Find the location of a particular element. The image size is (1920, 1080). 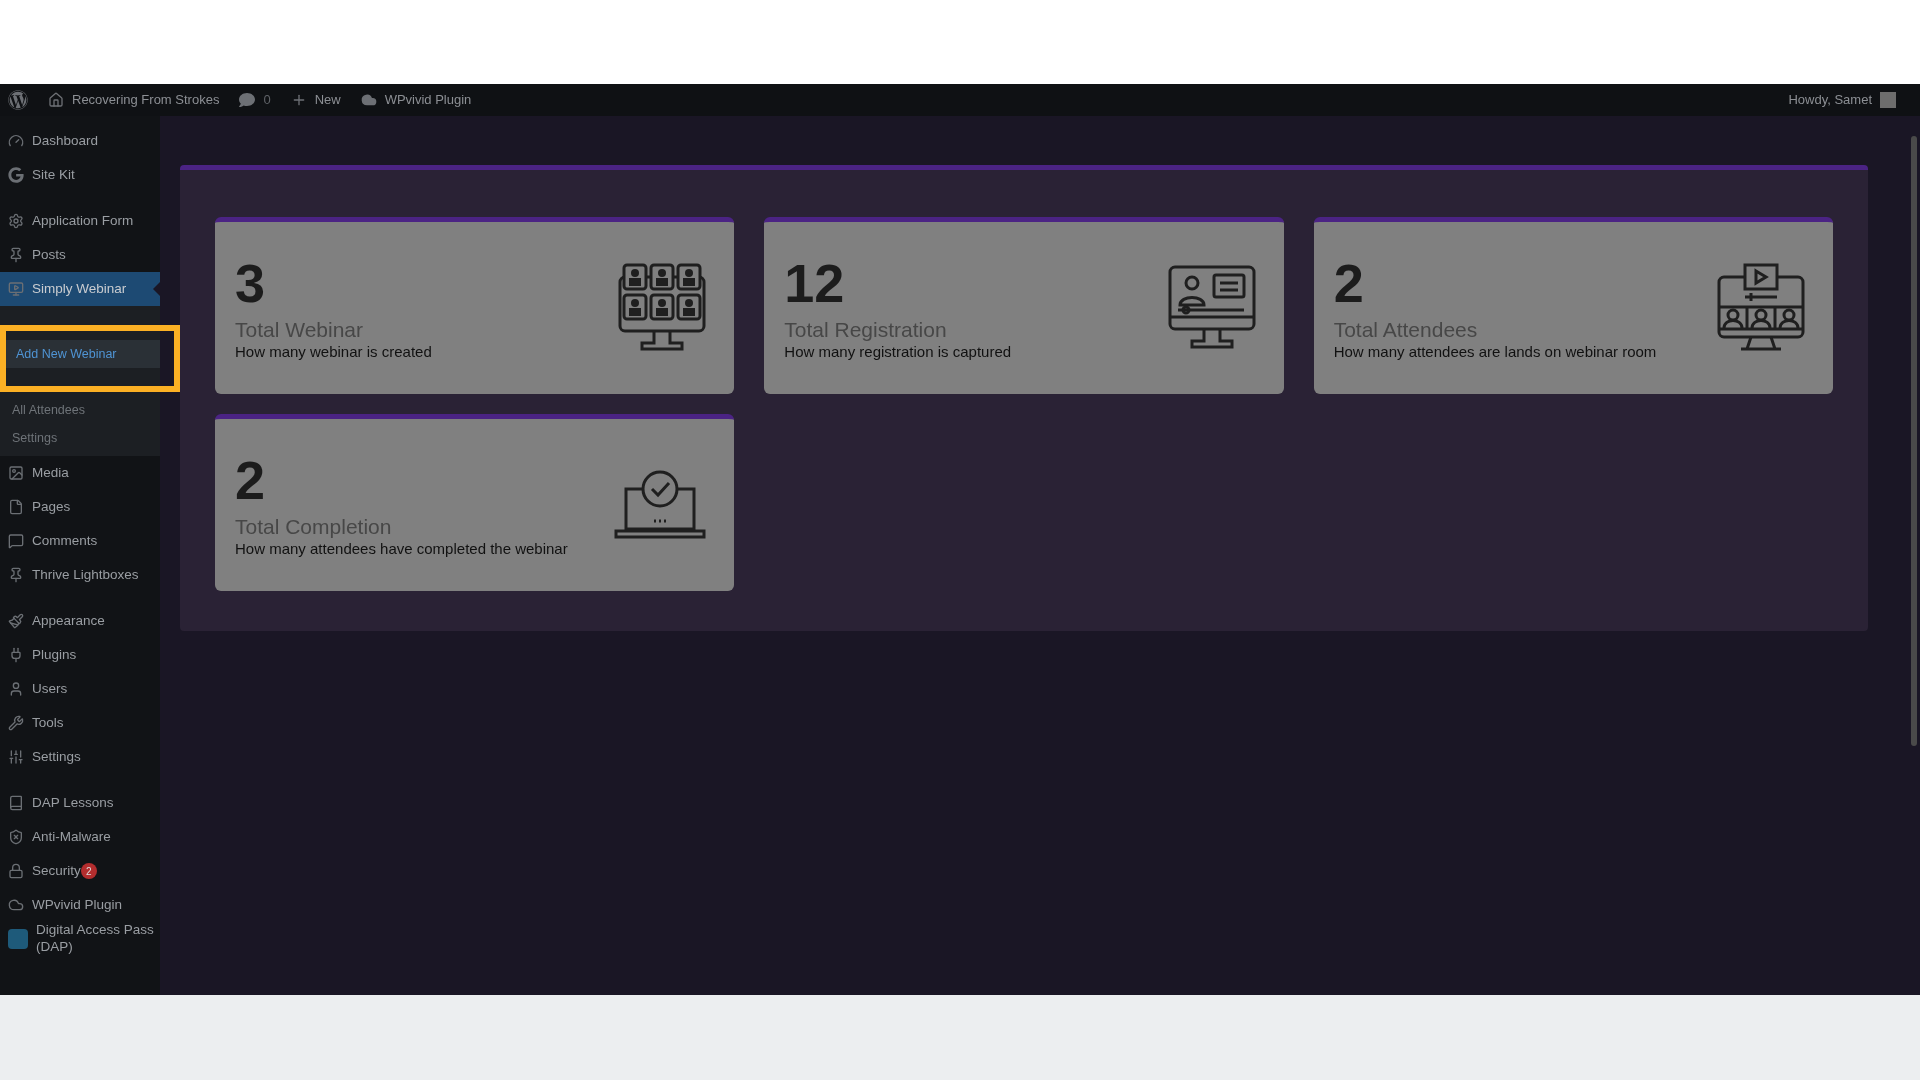

paintbrush-icon is located at coordinates (16, 621).